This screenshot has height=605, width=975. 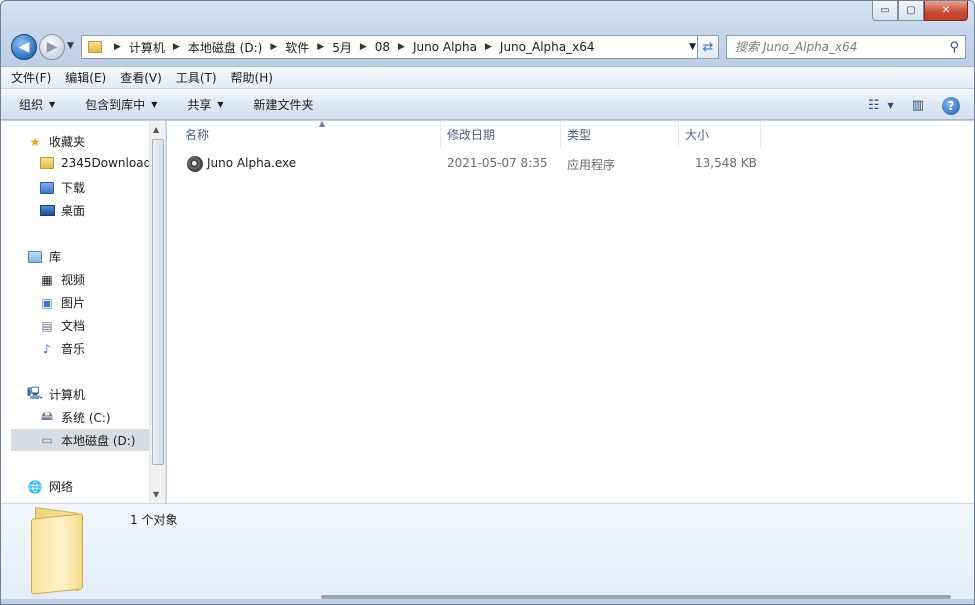 I want to click on forward-arrow-icon: ▶, so click(x=52, y=47).